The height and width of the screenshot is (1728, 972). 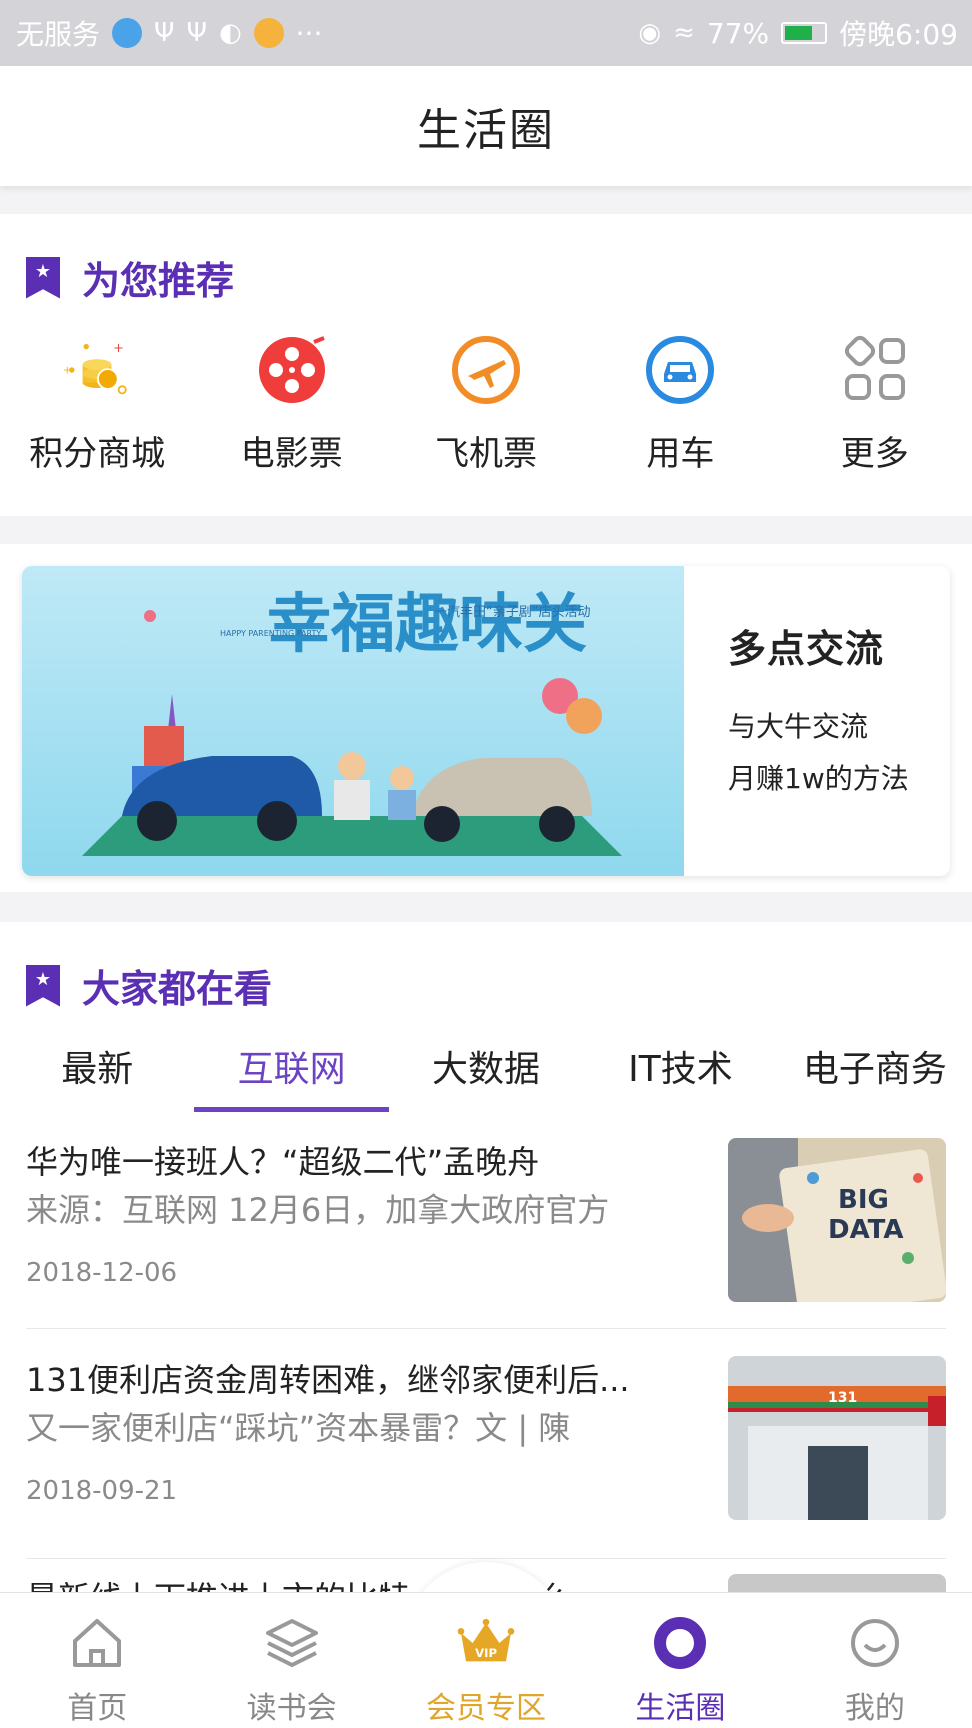 I want to click on recommend-item-flight-ticket: 飞机票, so click(x=486, y=404).